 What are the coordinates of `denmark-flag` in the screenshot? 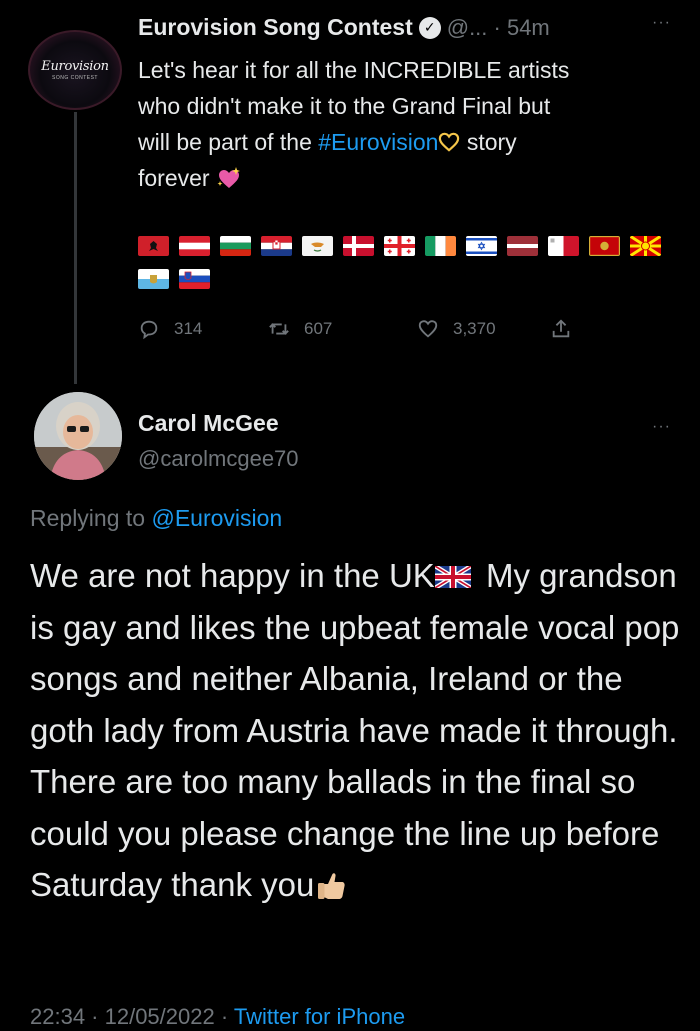 It's located at (358, 246).